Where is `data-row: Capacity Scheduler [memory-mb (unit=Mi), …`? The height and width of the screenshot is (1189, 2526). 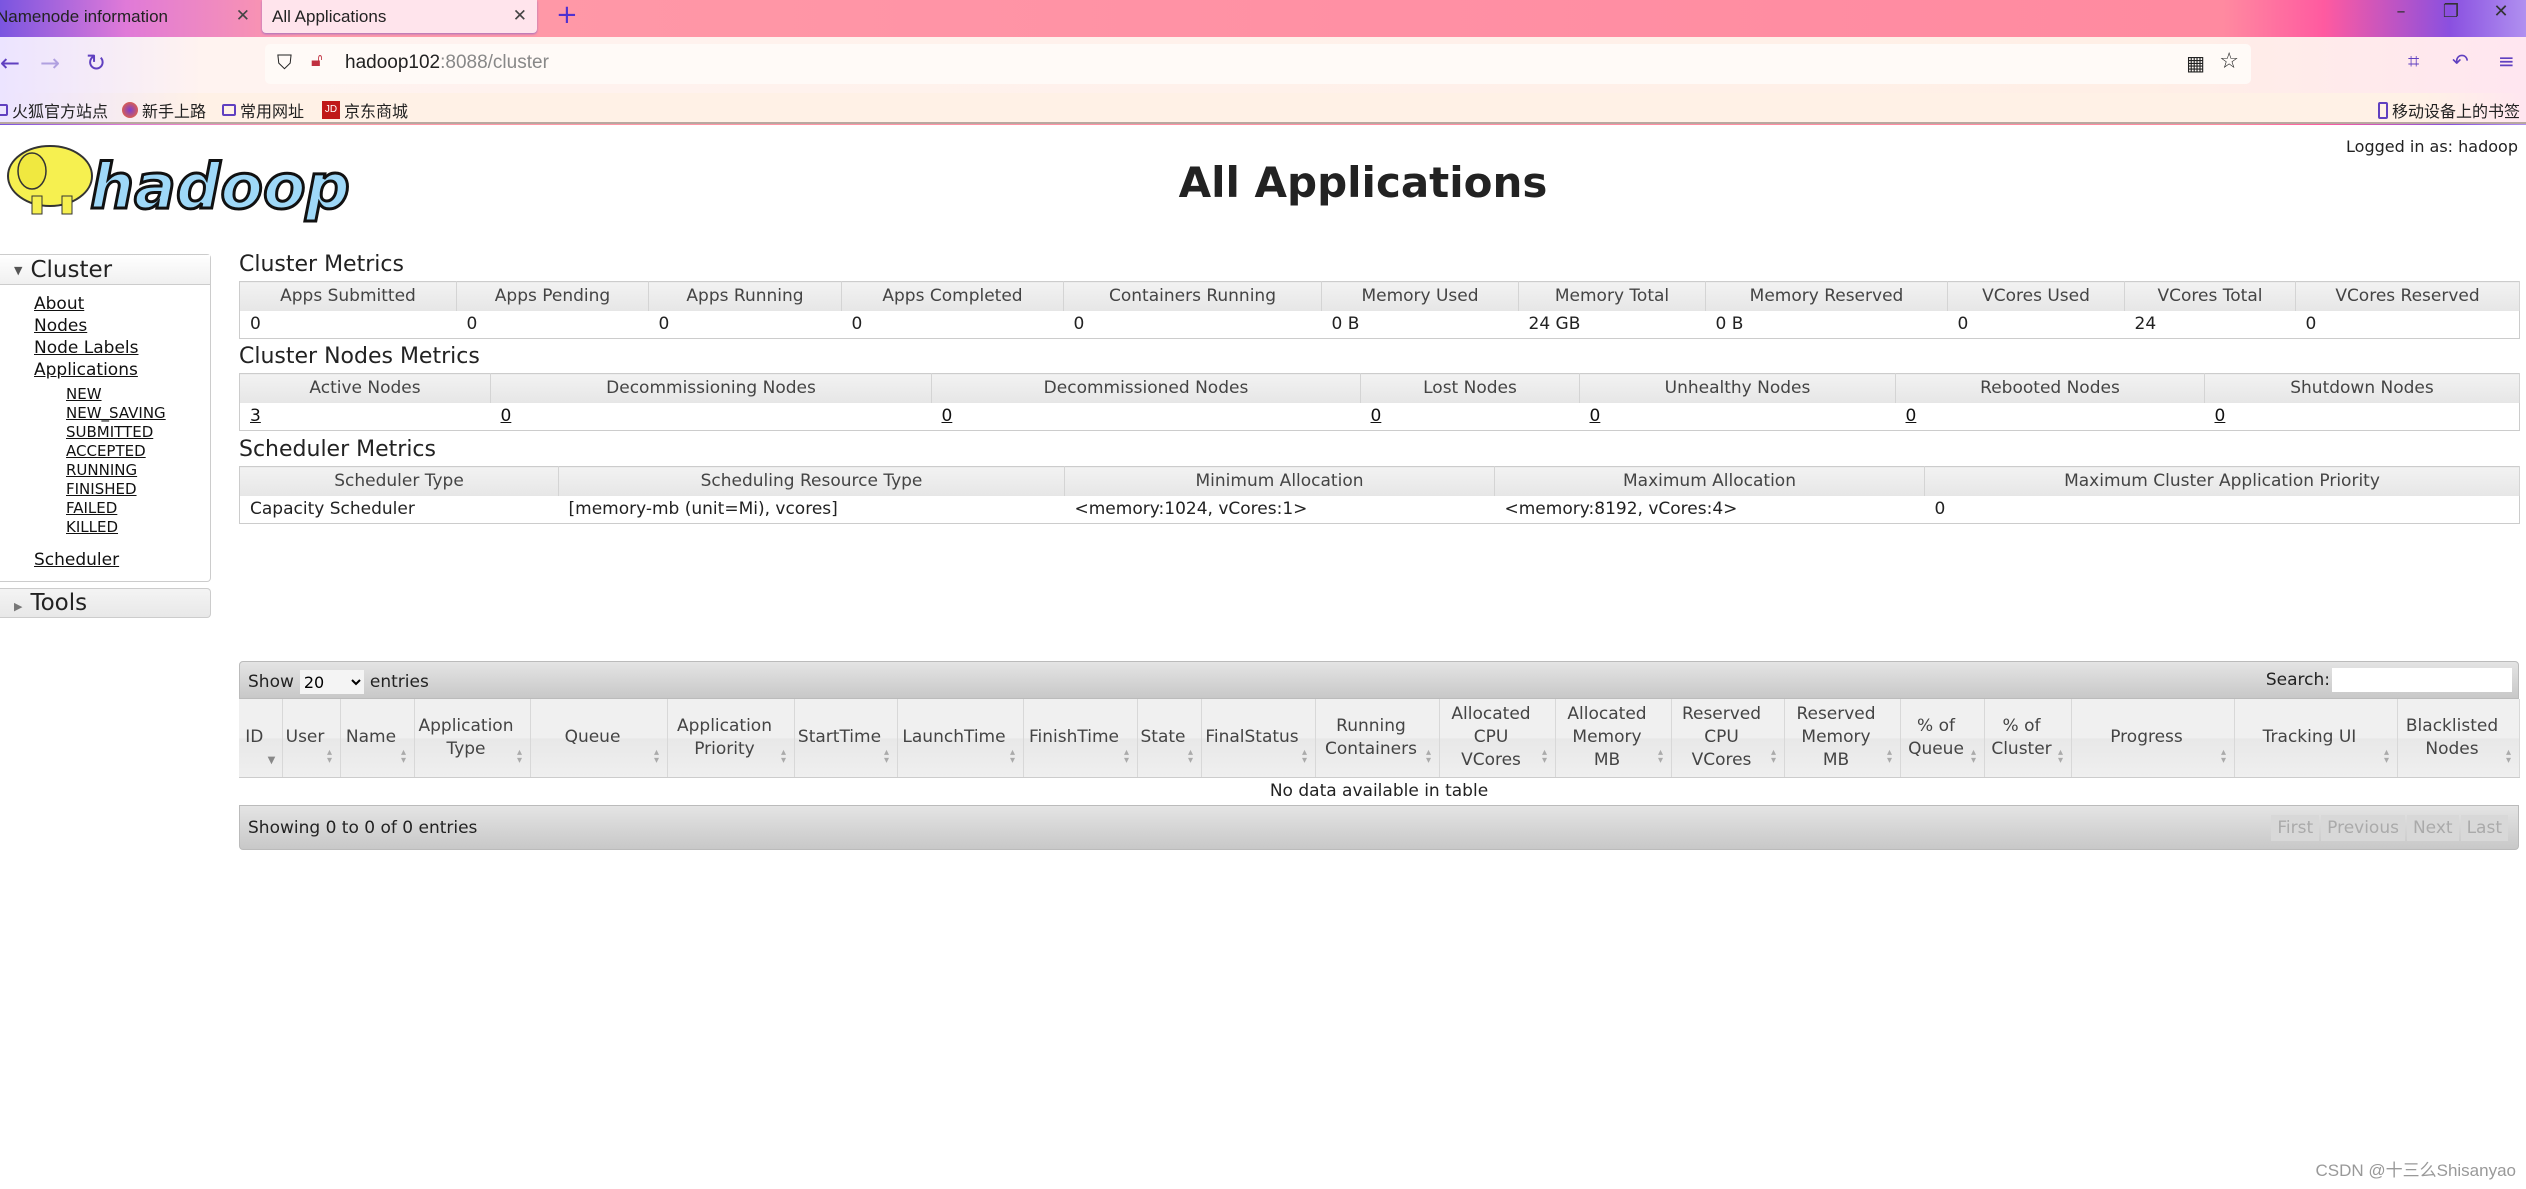
data-row: Capacity Scheduler [memory-mb (unit=Mi), … is located at coordinates (1379, 509).